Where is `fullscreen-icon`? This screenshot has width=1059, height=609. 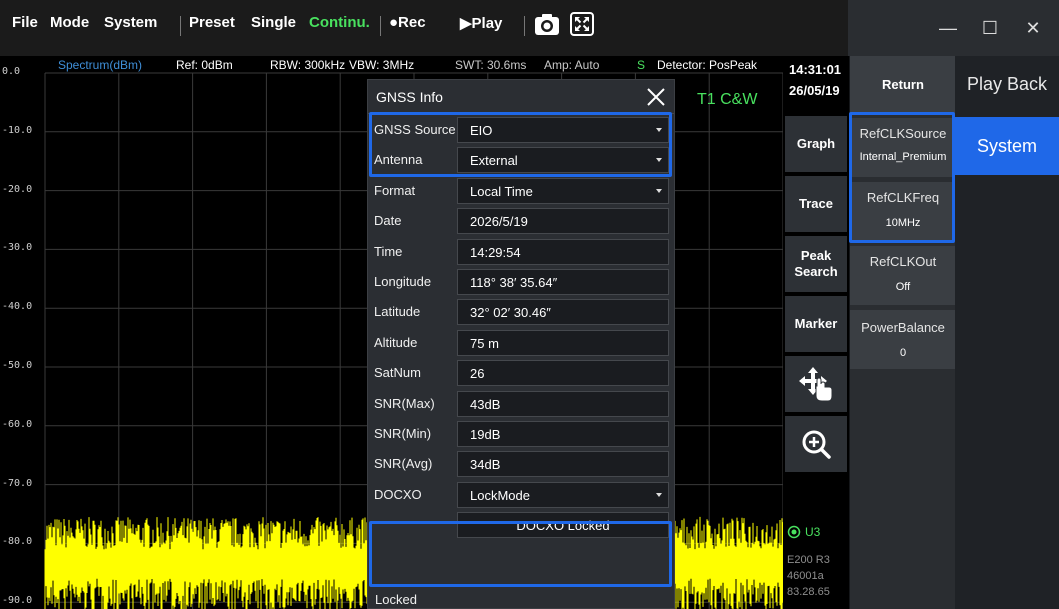 fullscreen-icon is located at coordinates (582, 24).